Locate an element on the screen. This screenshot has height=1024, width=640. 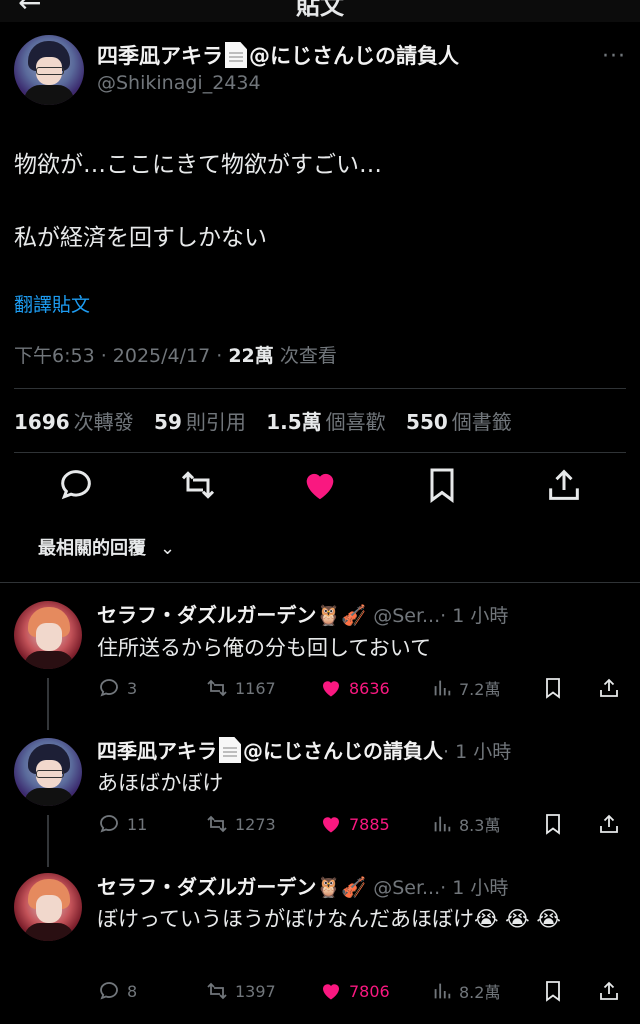
reply-actions: 8 1397 7806 8.2萬 is located at coordinates (362, 992).